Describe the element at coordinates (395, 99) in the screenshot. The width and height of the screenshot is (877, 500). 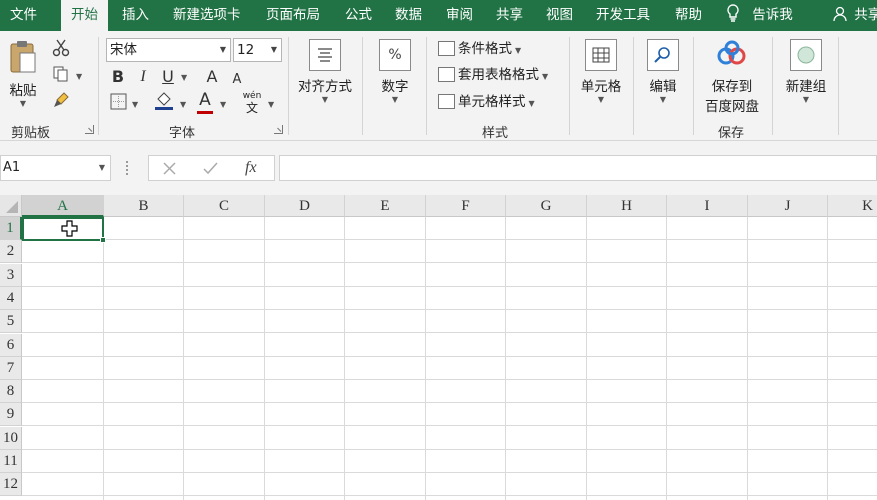
I see `number-caret: ▼` at that location.